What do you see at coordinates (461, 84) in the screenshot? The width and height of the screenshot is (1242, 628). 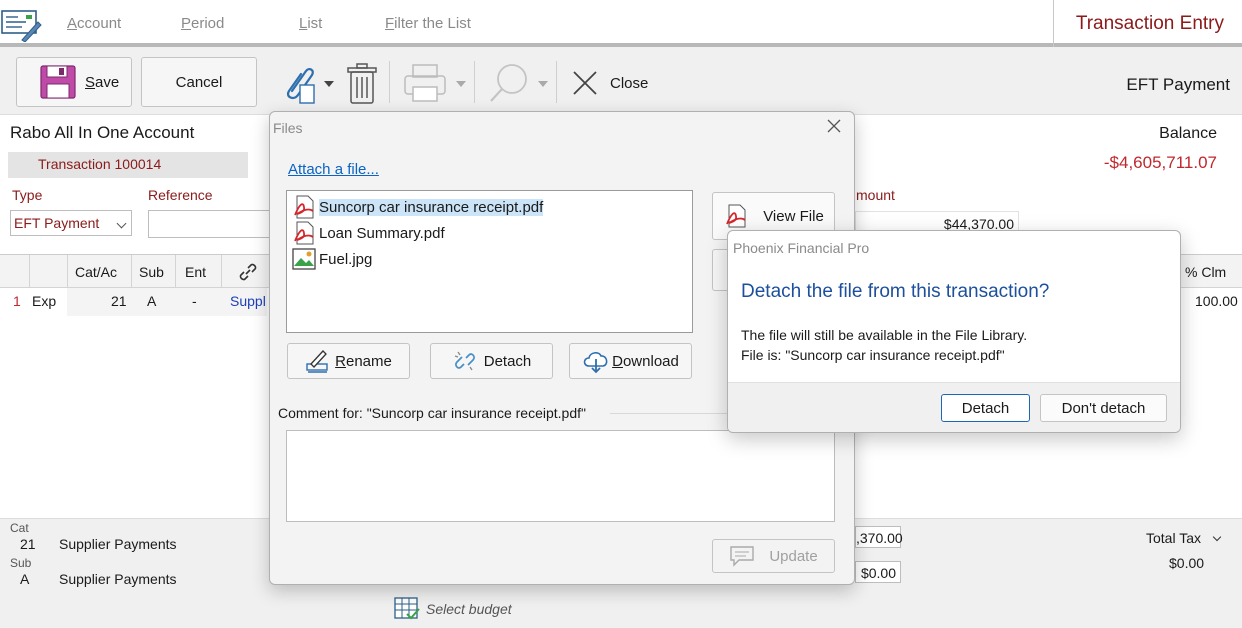 I see `print-dropdown-caret` at bounding box center [461, 84].